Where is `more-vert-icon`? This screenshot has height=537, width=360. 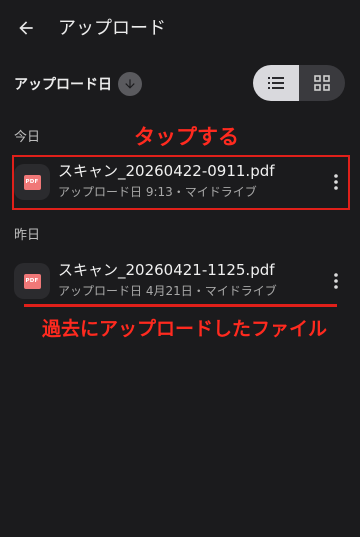
more-vert-icon is located at coordinates (336, 281).